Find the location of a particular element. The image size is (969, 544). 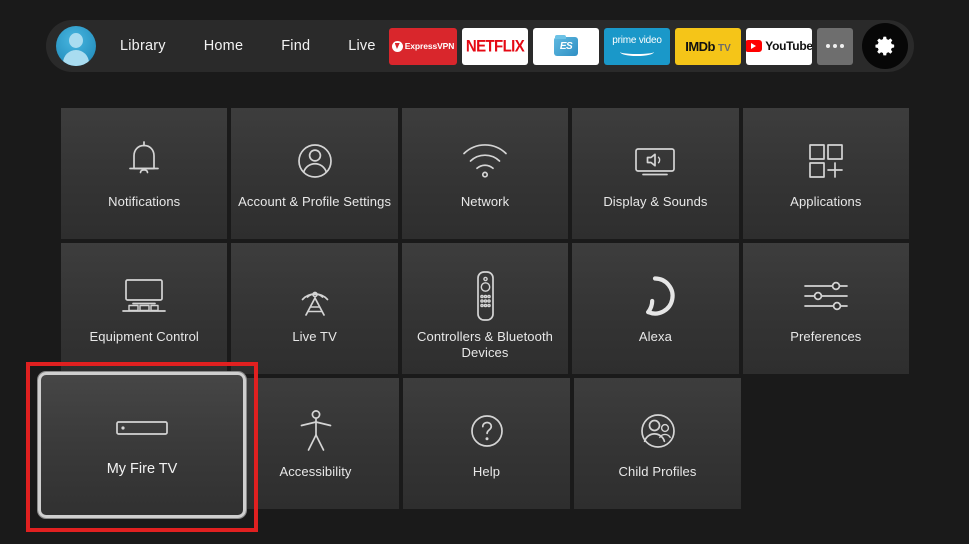

nav-links: Library Home Find Live is located at coordinates (248, 46).